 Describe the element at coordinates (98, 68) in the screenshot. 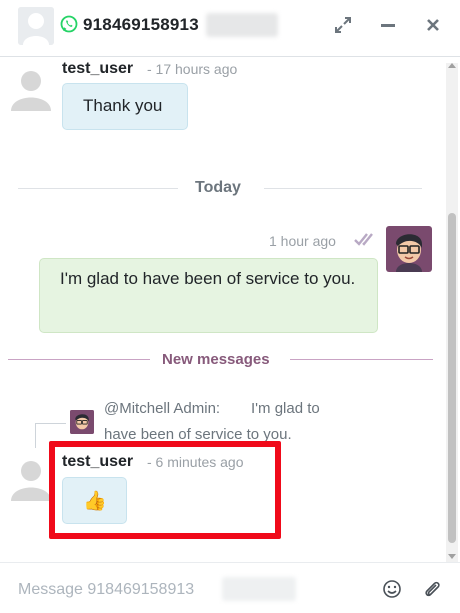

I see `message-author: test_user` at that location.